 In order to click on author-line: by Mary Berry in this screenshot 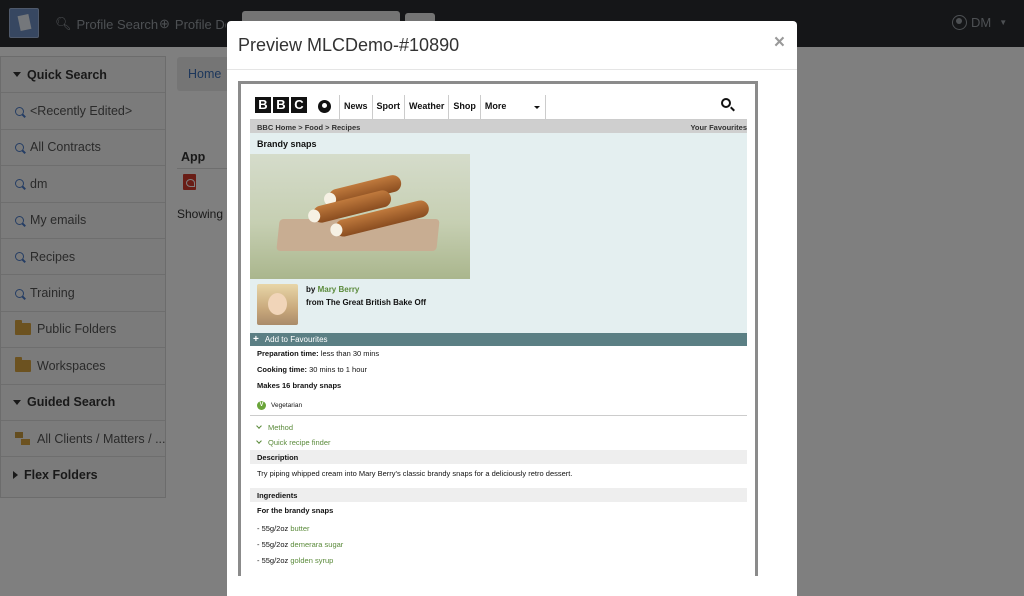, I will do `click(333, 289)`.